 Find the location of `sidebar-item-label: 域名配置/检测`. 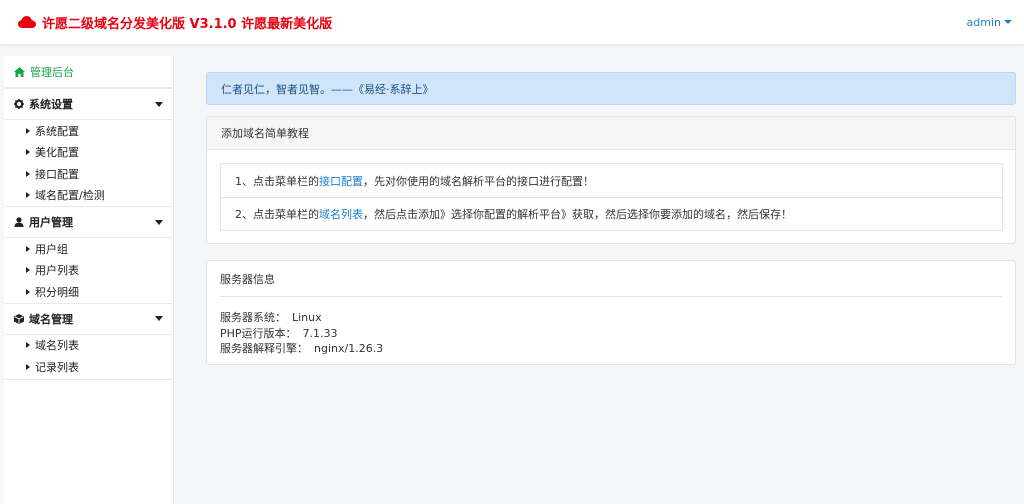

sidebar-item-label: 域名配置/检测 is located at coordinates (70, 196).